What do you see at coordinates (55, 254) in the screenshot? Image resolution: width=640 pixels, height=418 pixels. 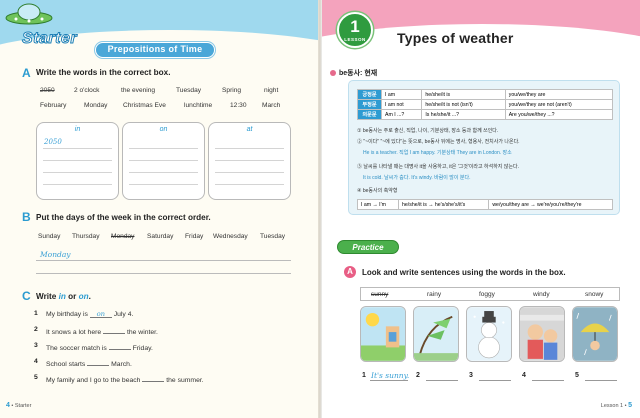 I see `order-answer: Monday` at bounding box center [55, 254].